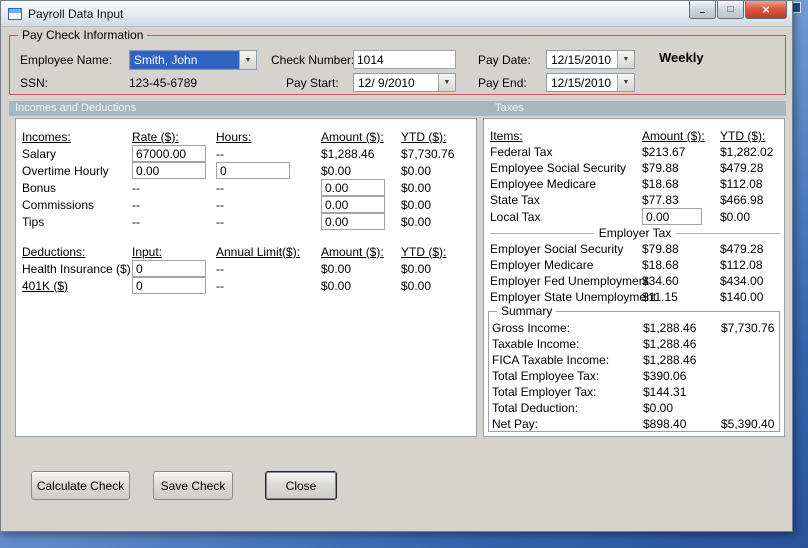  What do you see at coordinates (742, 281) in the screenshot?
I see `tax-ytd-value: $434.00` at bounding box center [742, 281].